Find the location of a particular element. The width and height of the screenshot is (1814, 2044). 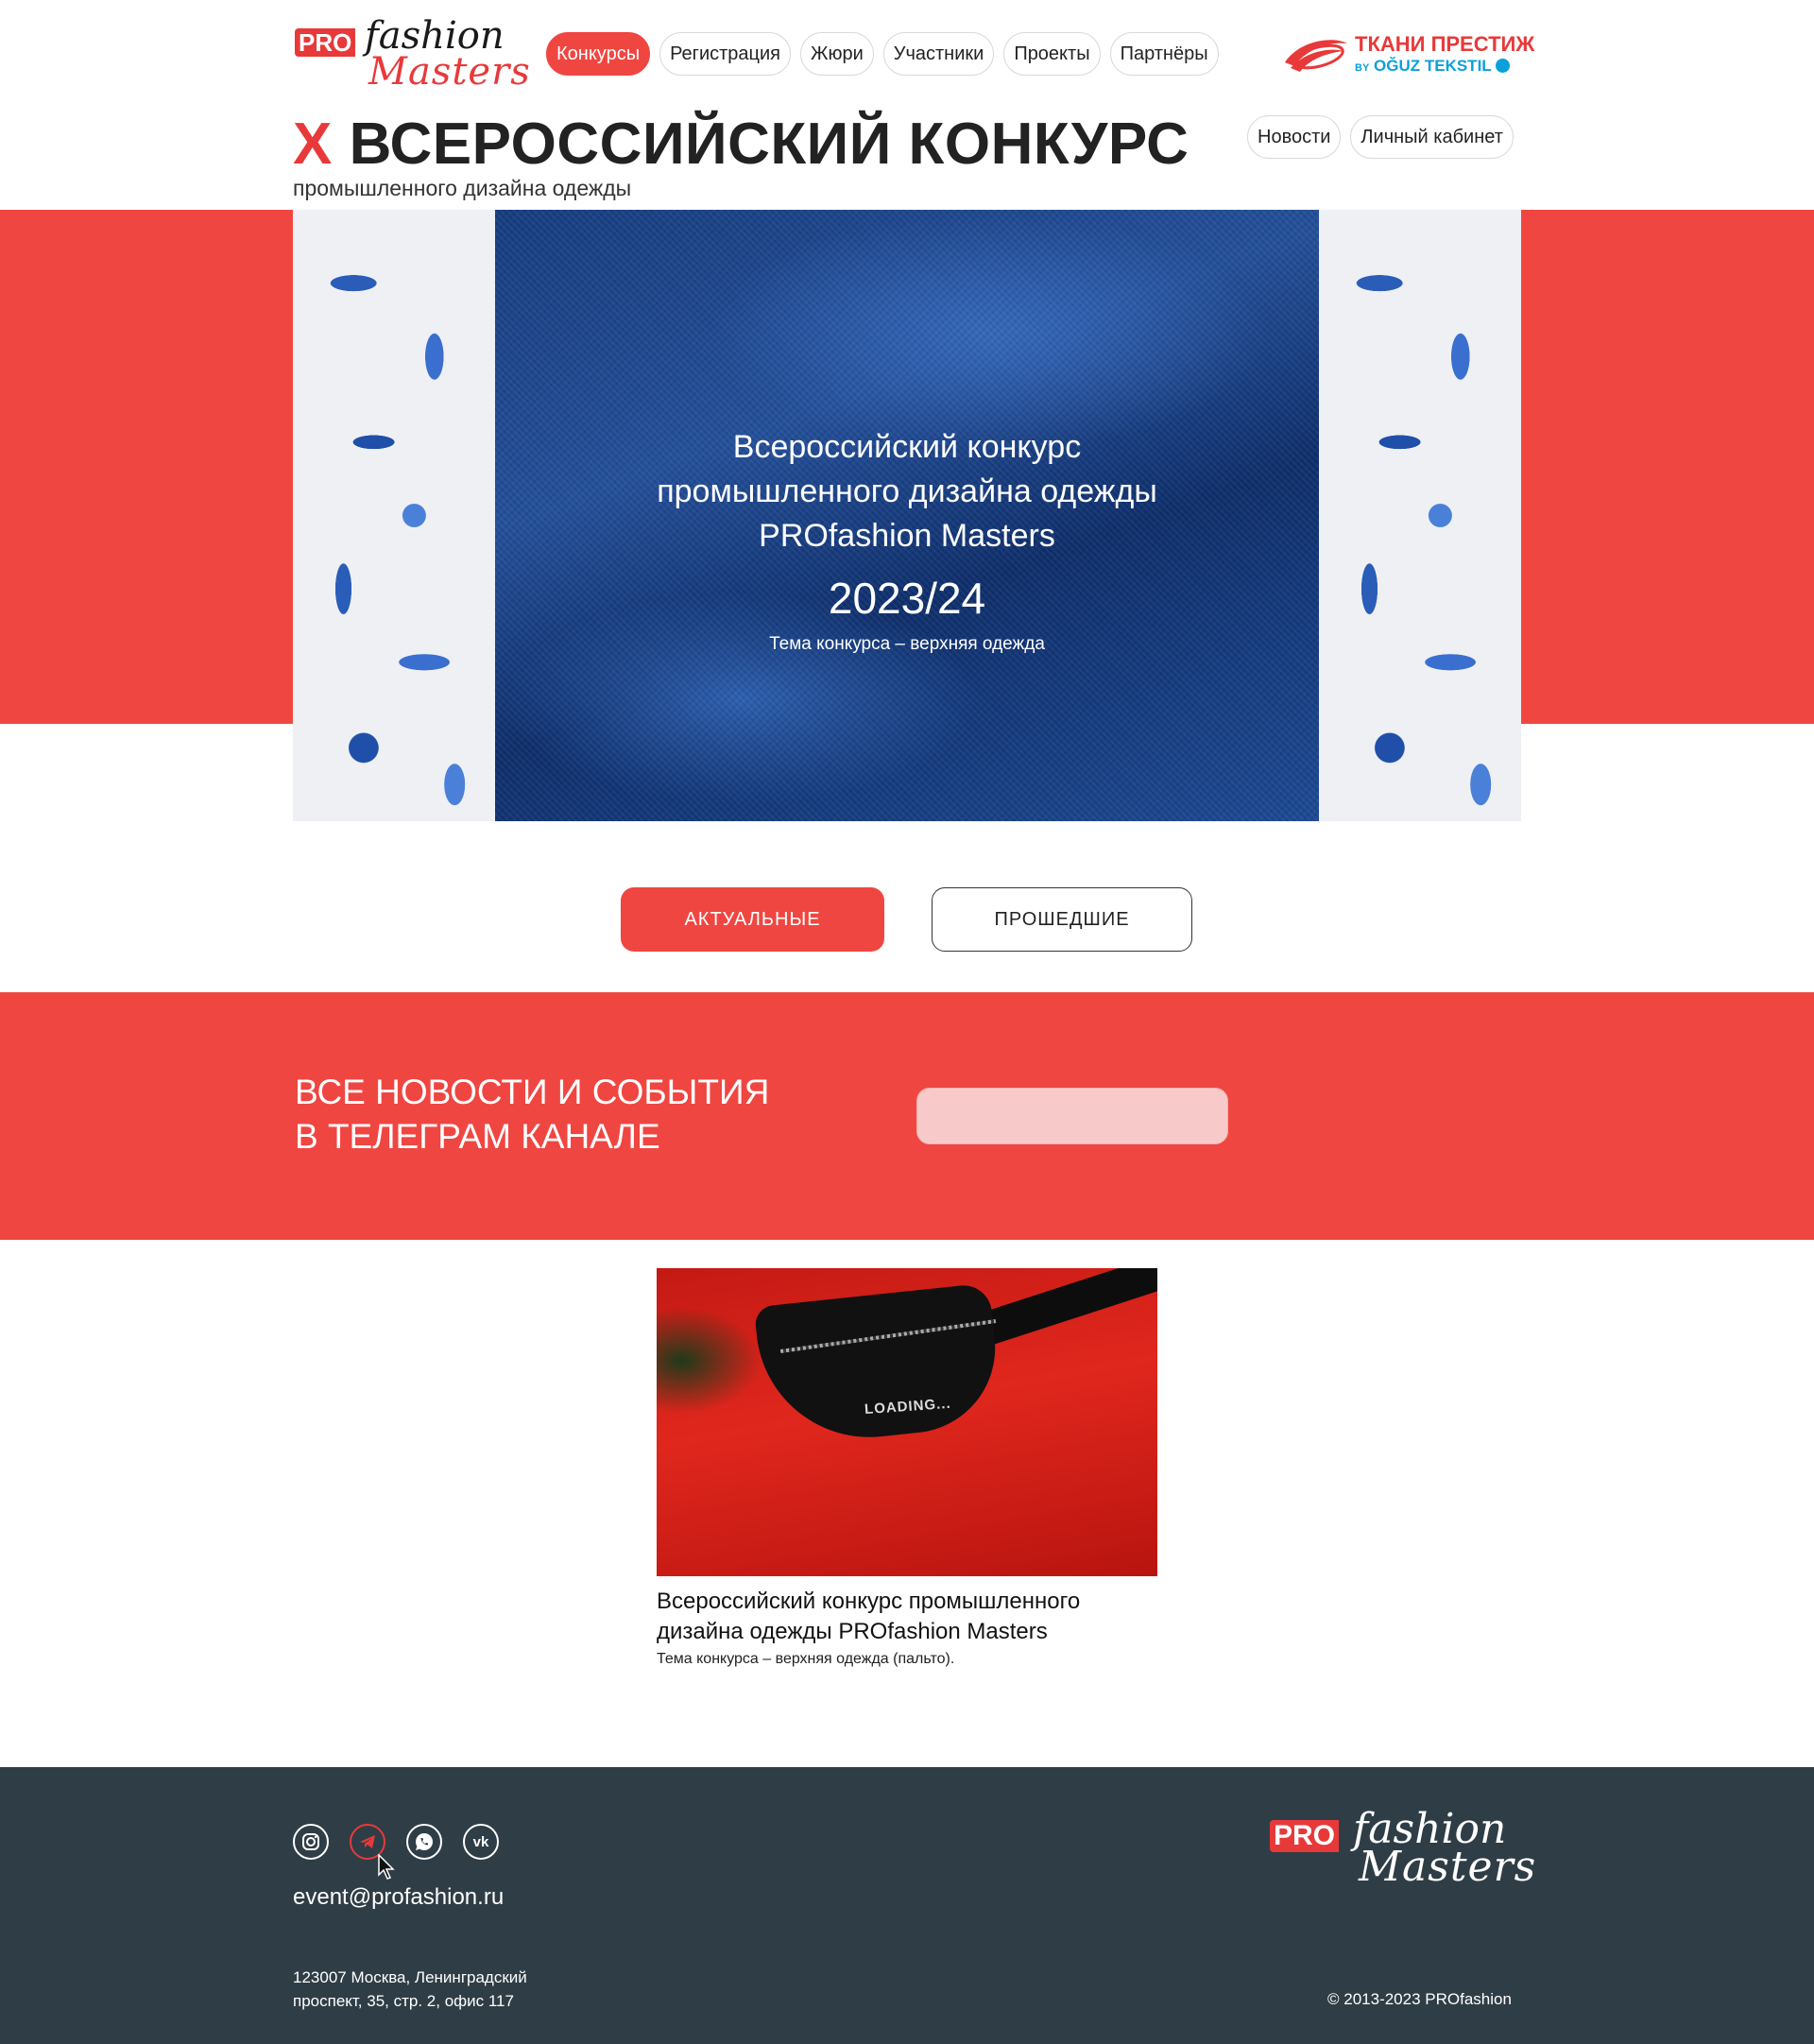

telegram-link-button is located at coordinates (1072, 1116).